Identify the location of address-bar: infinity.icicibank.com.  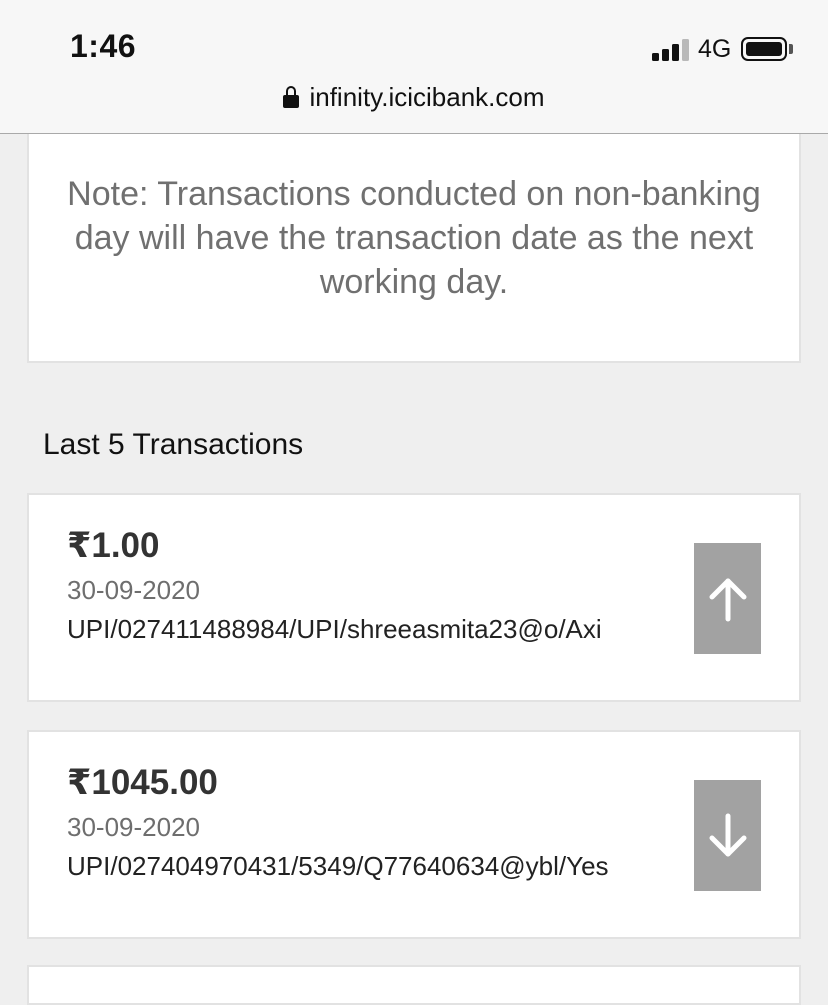
(414, 97).